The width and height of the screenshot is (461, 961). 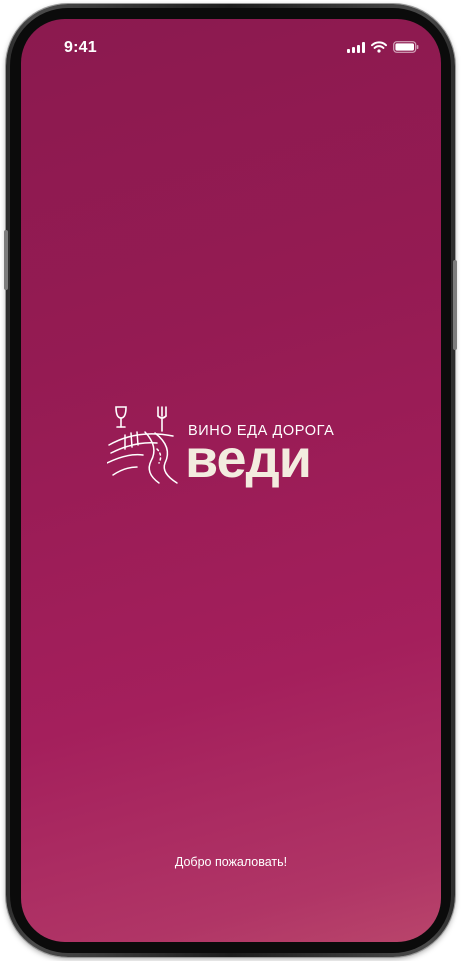 I want to click on logo-wordmark: веди, so click(x=248, y=459).